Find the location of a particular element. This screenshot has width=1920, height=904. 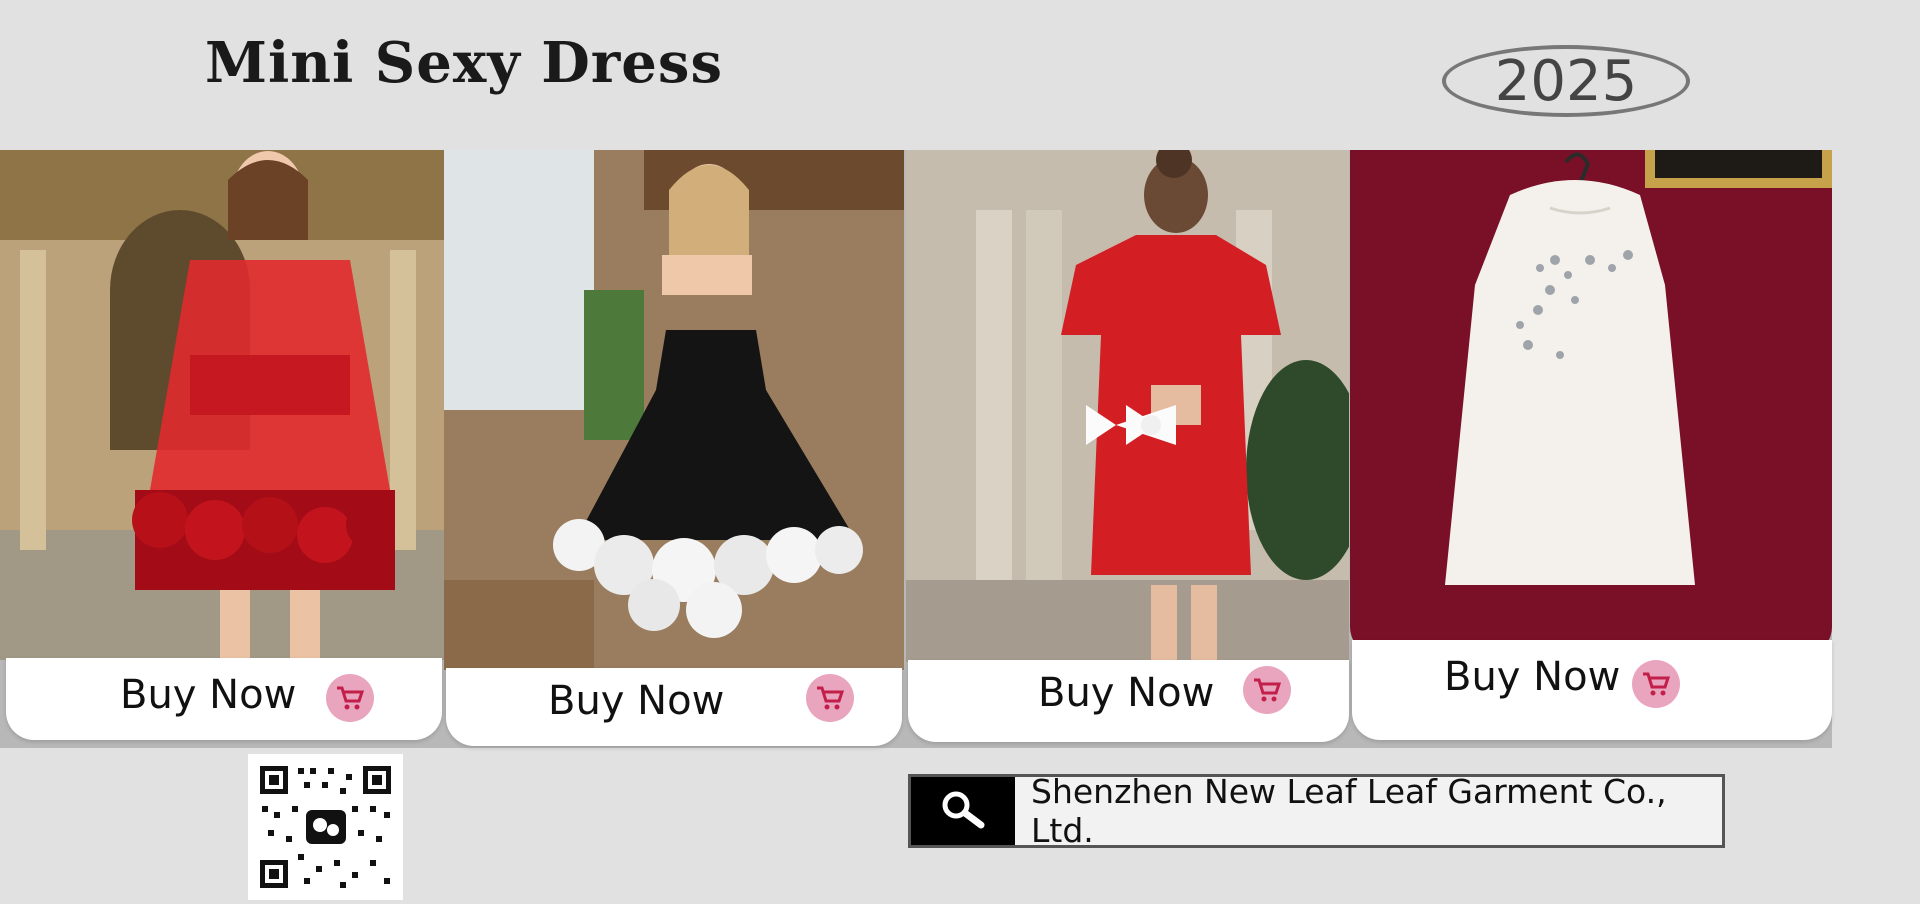

company-search-bar: Shenzhen New Leaf Leaf Garment Co., Ltd. is located at coordinates (1316, 811).